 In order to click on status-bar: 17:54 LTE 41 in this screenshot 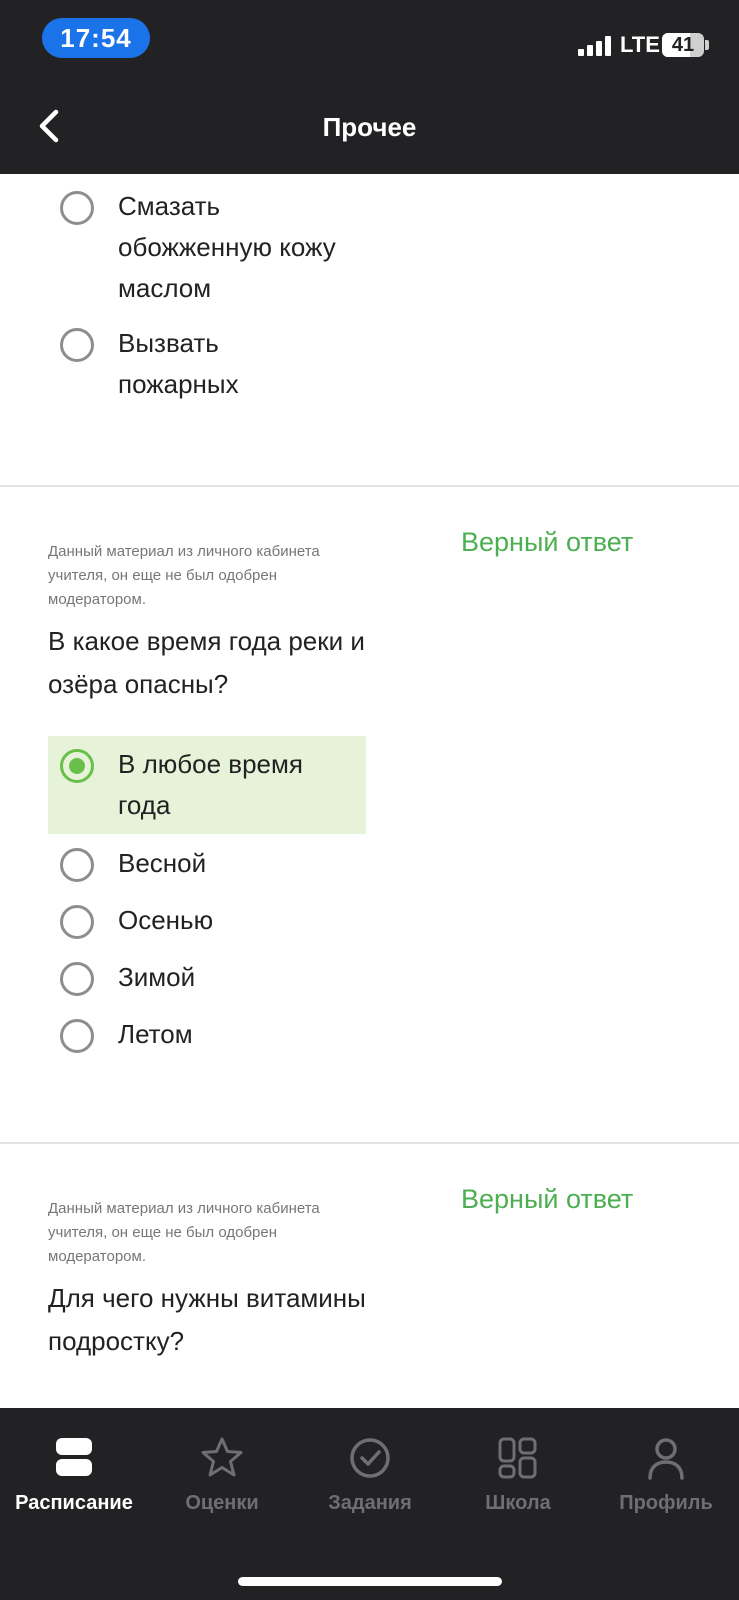, I will do `click(369, 40)`.